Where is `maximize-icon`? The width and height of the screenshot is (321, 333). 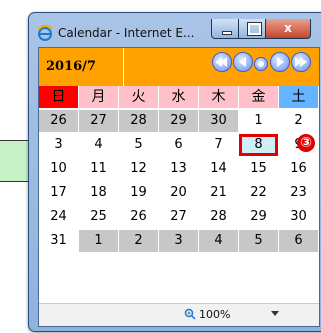
maximize-icon is located at coordinates (254, 29).